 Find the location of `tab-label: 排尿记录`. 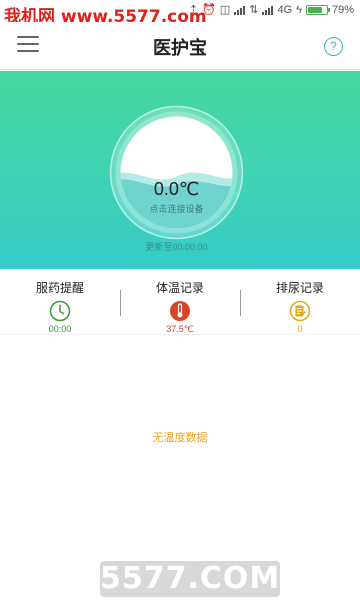

tab-label: 排尿记录 is located at coordinates (299, 288).